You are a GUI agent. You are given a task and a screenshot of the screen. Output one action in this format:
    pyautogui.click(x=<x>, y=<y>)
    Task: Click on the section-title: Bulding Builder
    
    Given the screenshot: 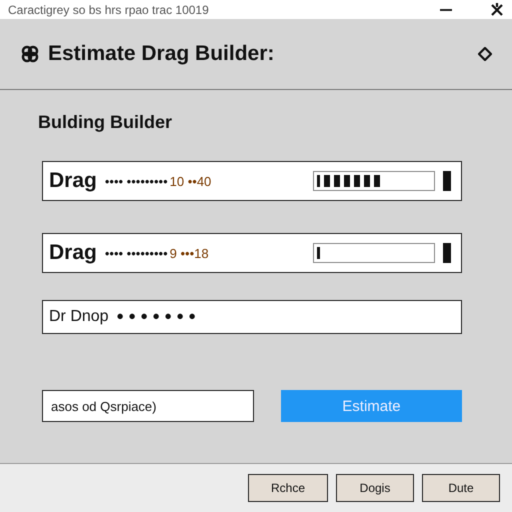 What is the action you would take?
    pyautogui.click(x=105, y=122)
    